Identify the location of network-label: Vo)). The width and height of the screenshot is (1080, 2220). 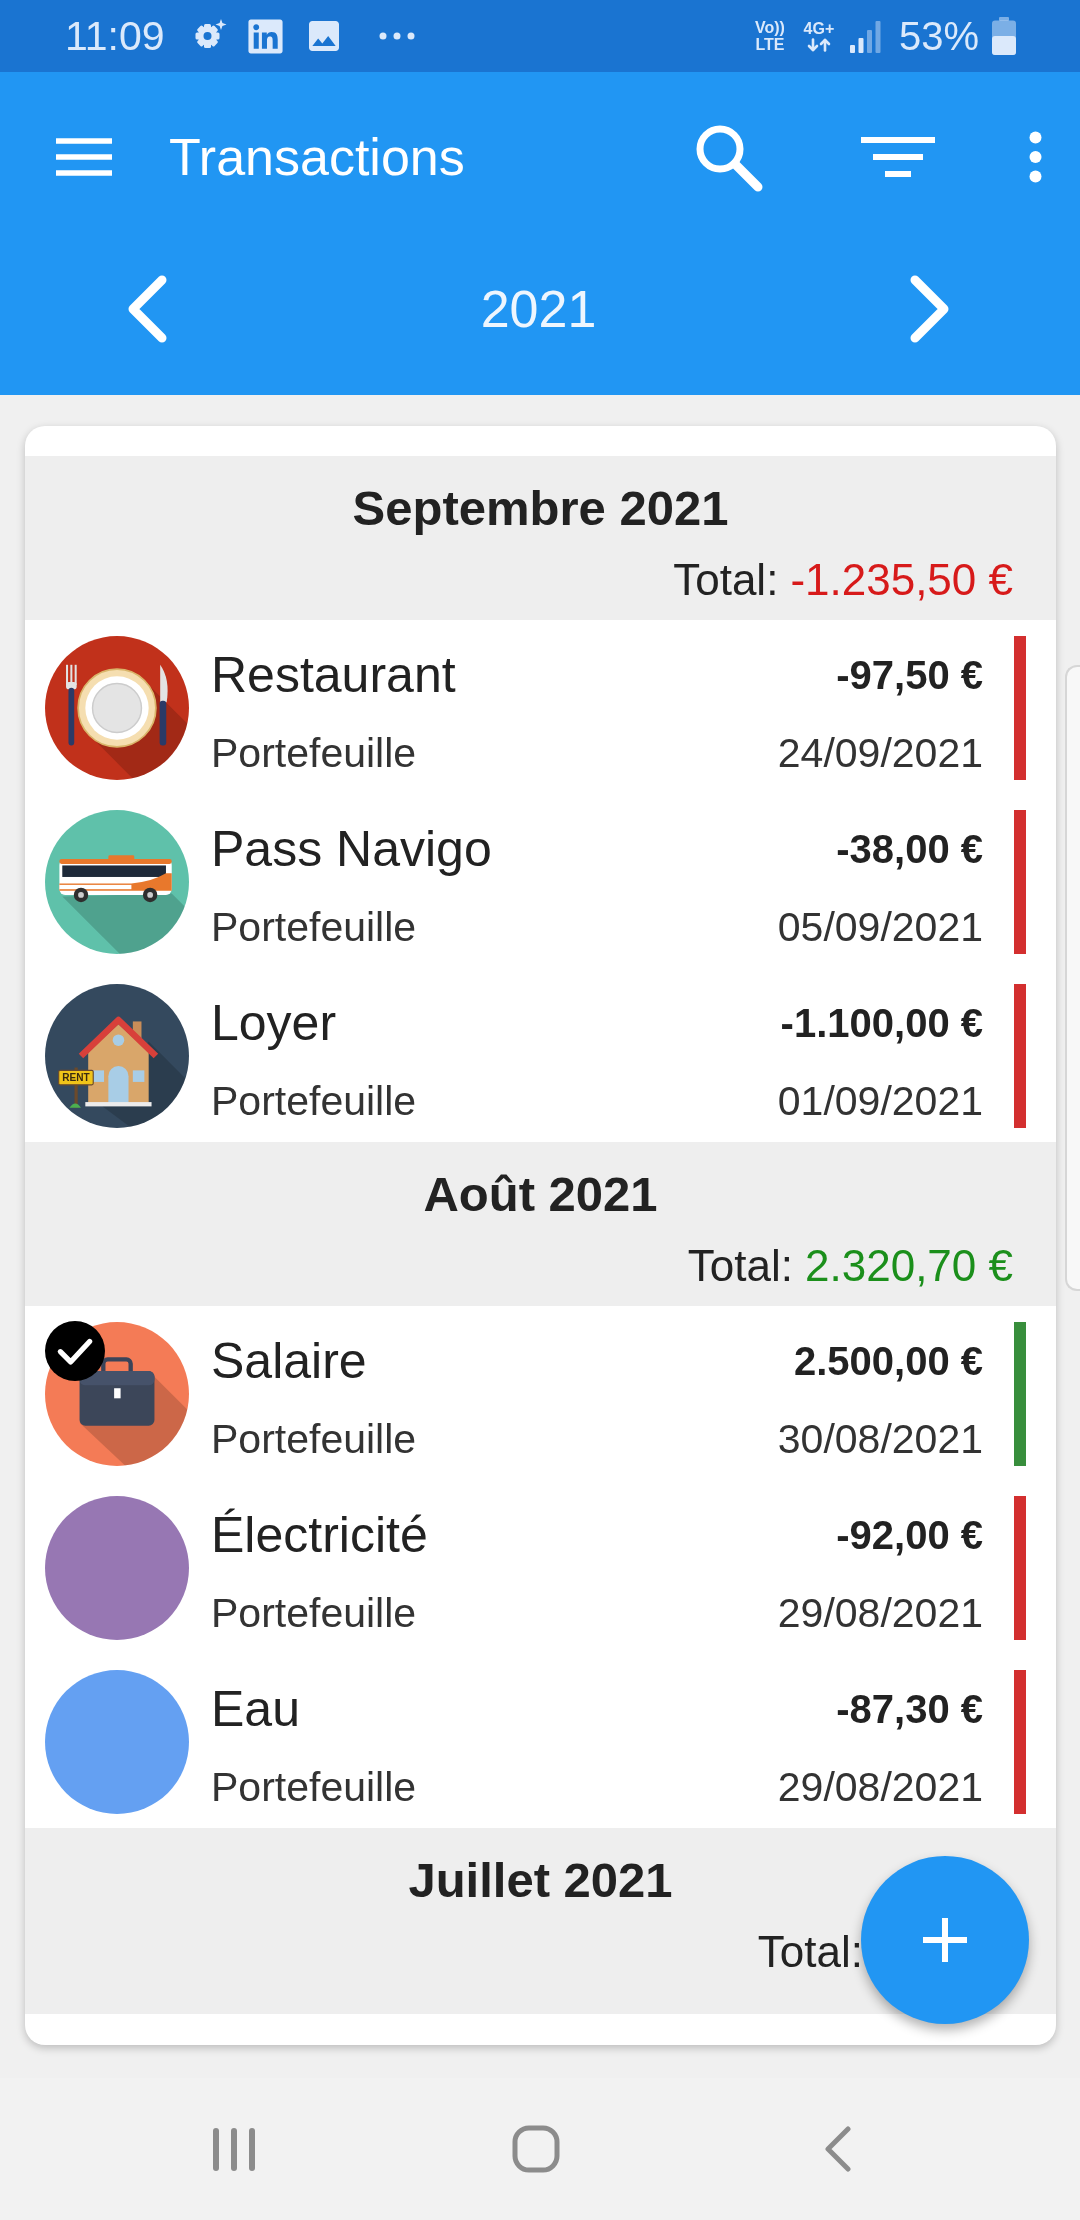
(769, 27).